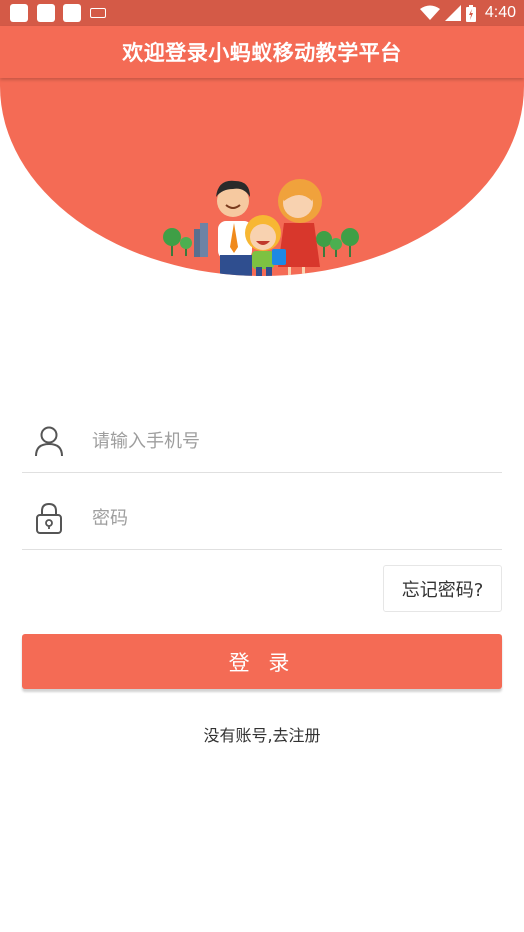 The image size is (524, 932). What do you see at coordinates (429, 12) in the screenshot?
I see `wifi-icon` at bounding box center [429, 12].